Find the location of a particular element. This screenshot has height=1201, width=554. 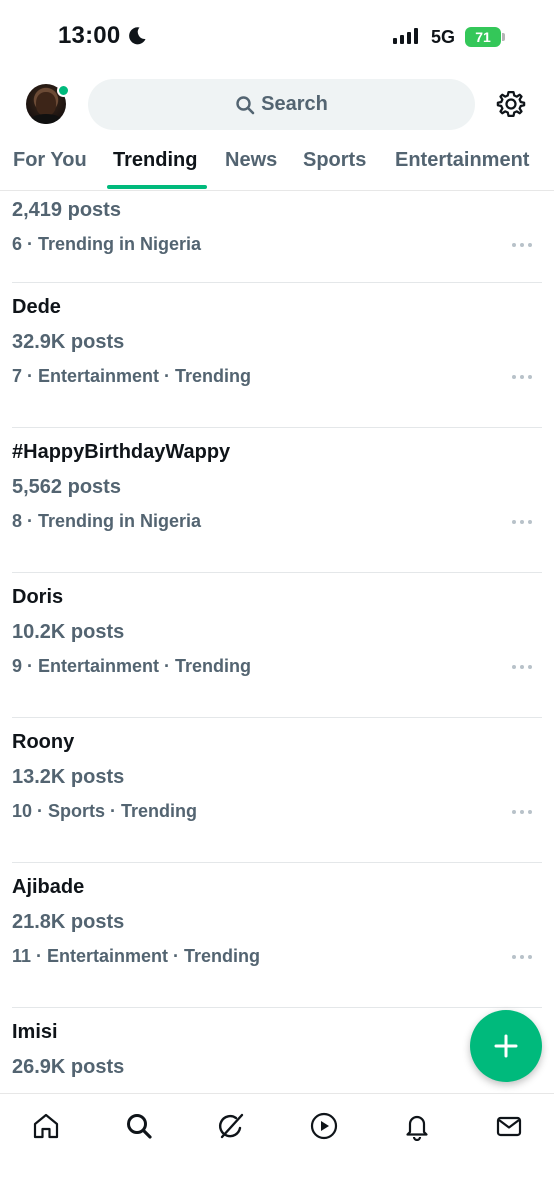

nav-messages is located at coordinates (509, 1126).